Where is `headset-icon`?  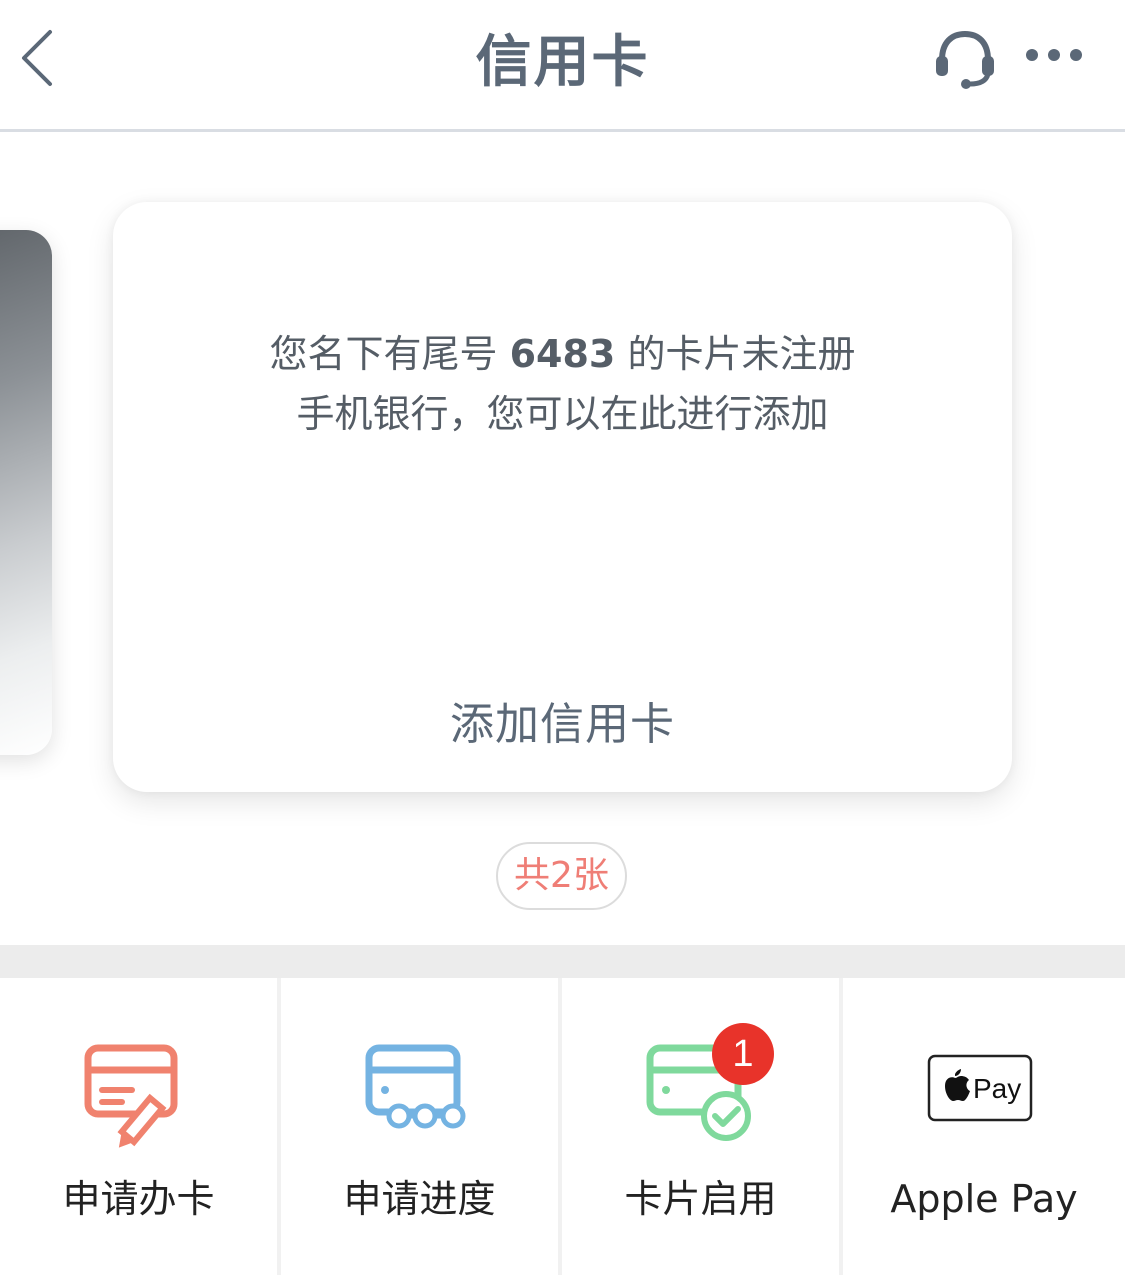
headset-icon is located at coordinates (965, 59).